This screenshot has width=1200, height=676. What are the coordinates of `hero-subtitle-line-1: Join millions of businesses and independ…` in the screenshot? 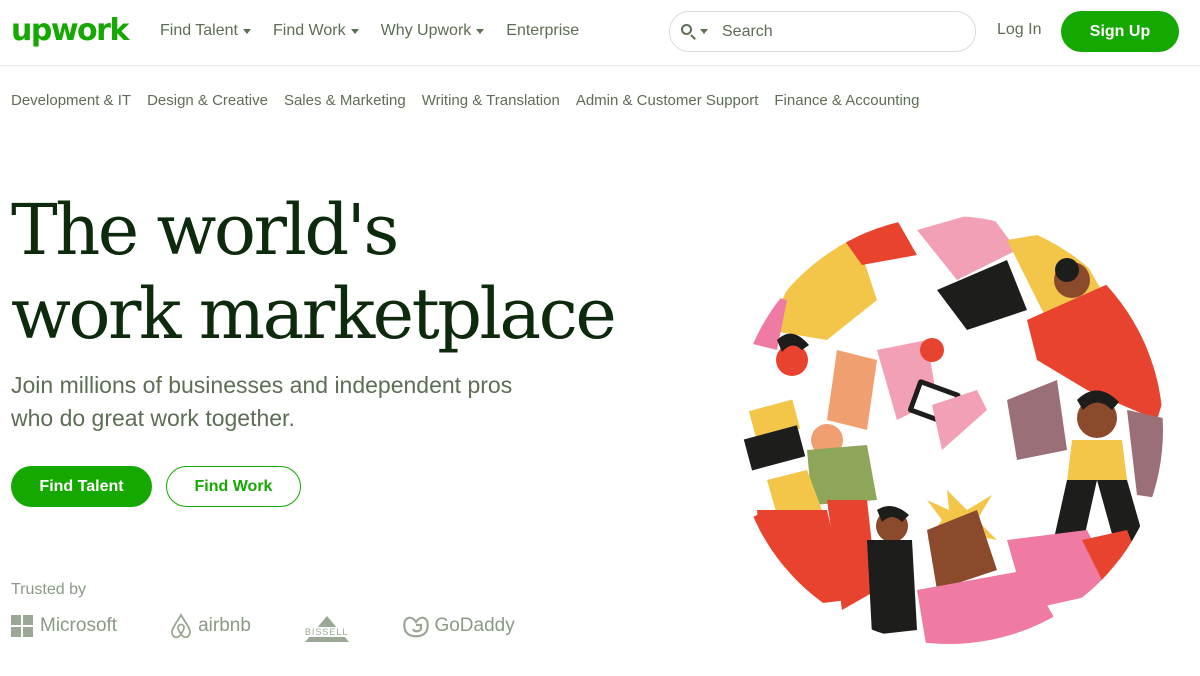 It's located at (262, 385).